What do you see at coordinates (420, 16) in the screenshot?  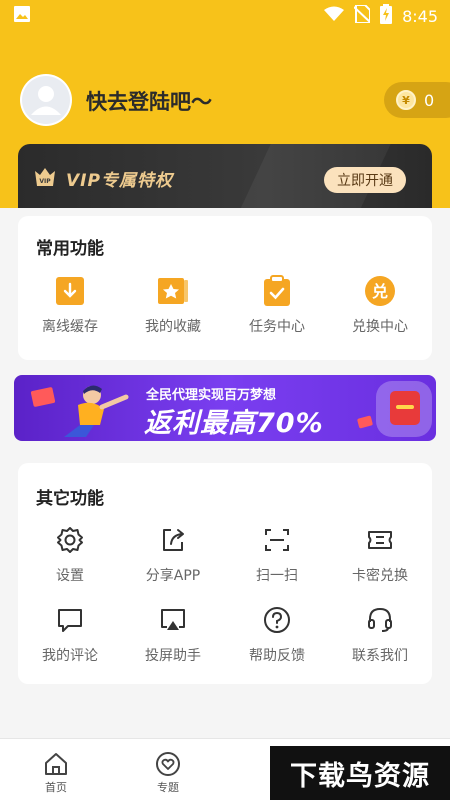 I see `status-time: 8:45` at bounding box center [420, 16].